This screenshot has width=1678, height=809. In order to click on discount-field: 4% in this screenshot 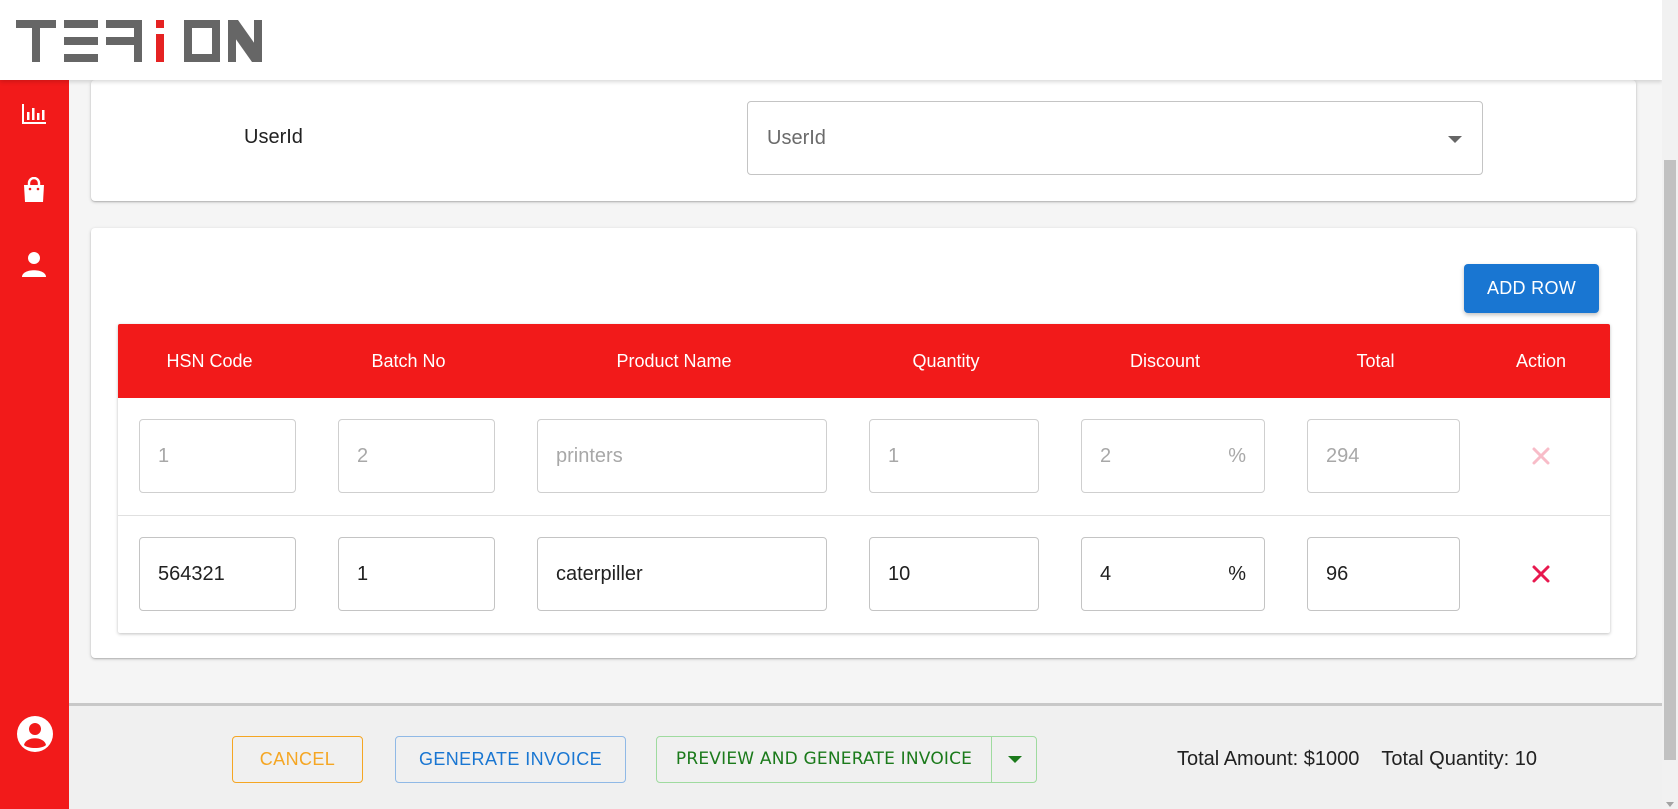, I will do `click(1173, 574)`.